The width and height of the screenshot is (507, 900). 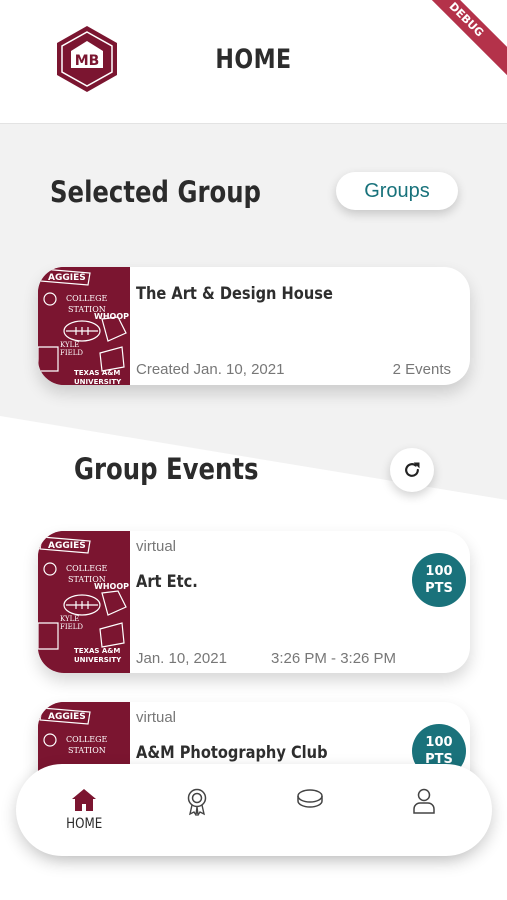 I want to click on points-badge: 100 PTS, so click(x=439, y=580).